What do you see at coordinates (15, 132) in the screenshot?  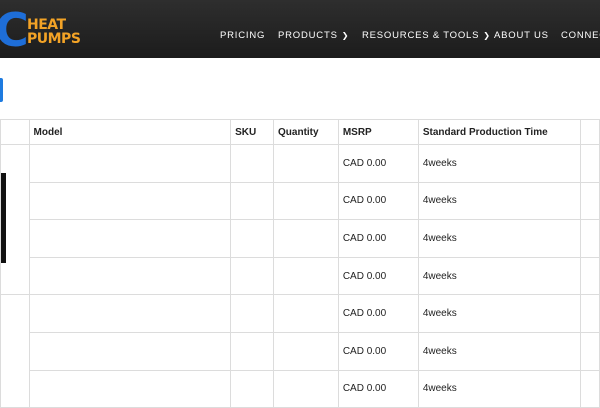 I see `column-header-image` at bounding box center [15, 132].